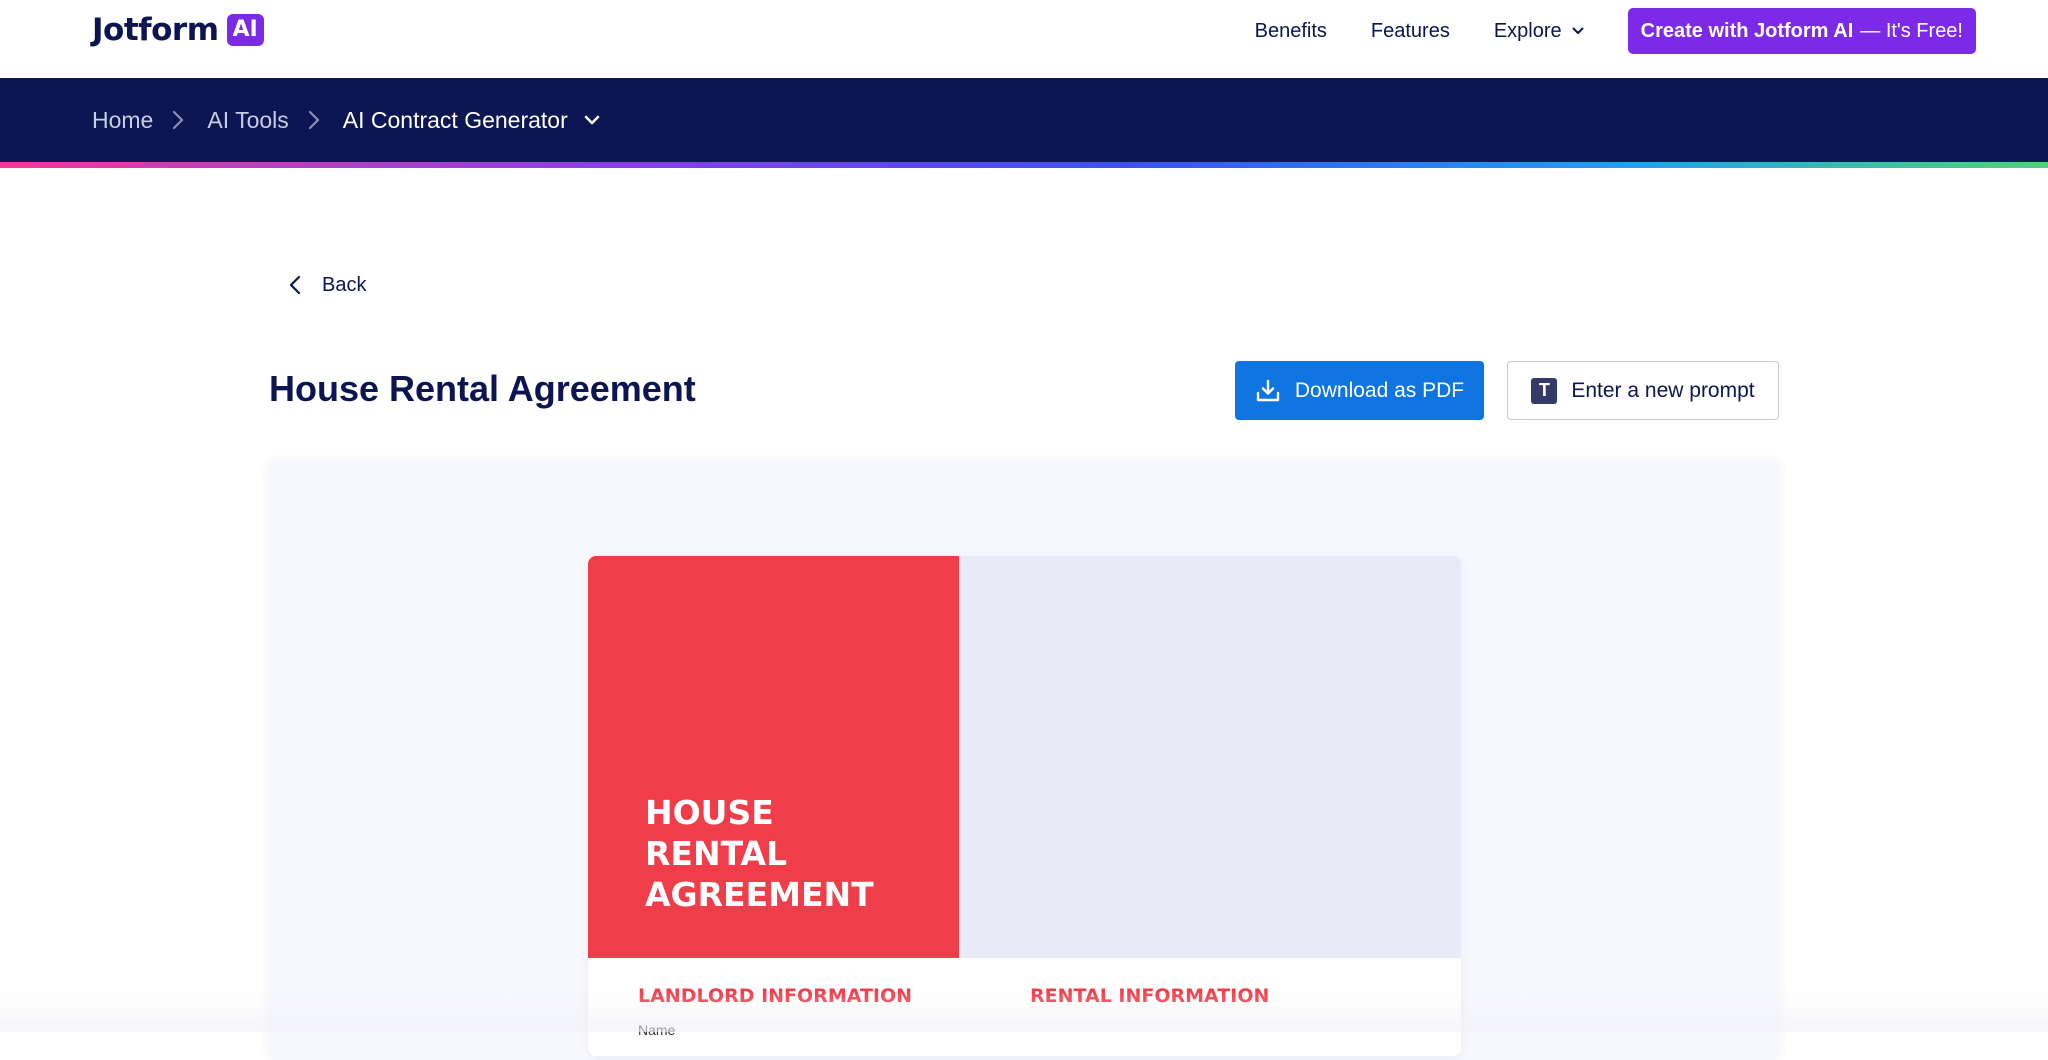 Image resolution: width=2048 pixels, height=1060 pixels. I want to click on breadcrumb-bar: Home AI Tools AI Contract Generator, so click(1024, 120).